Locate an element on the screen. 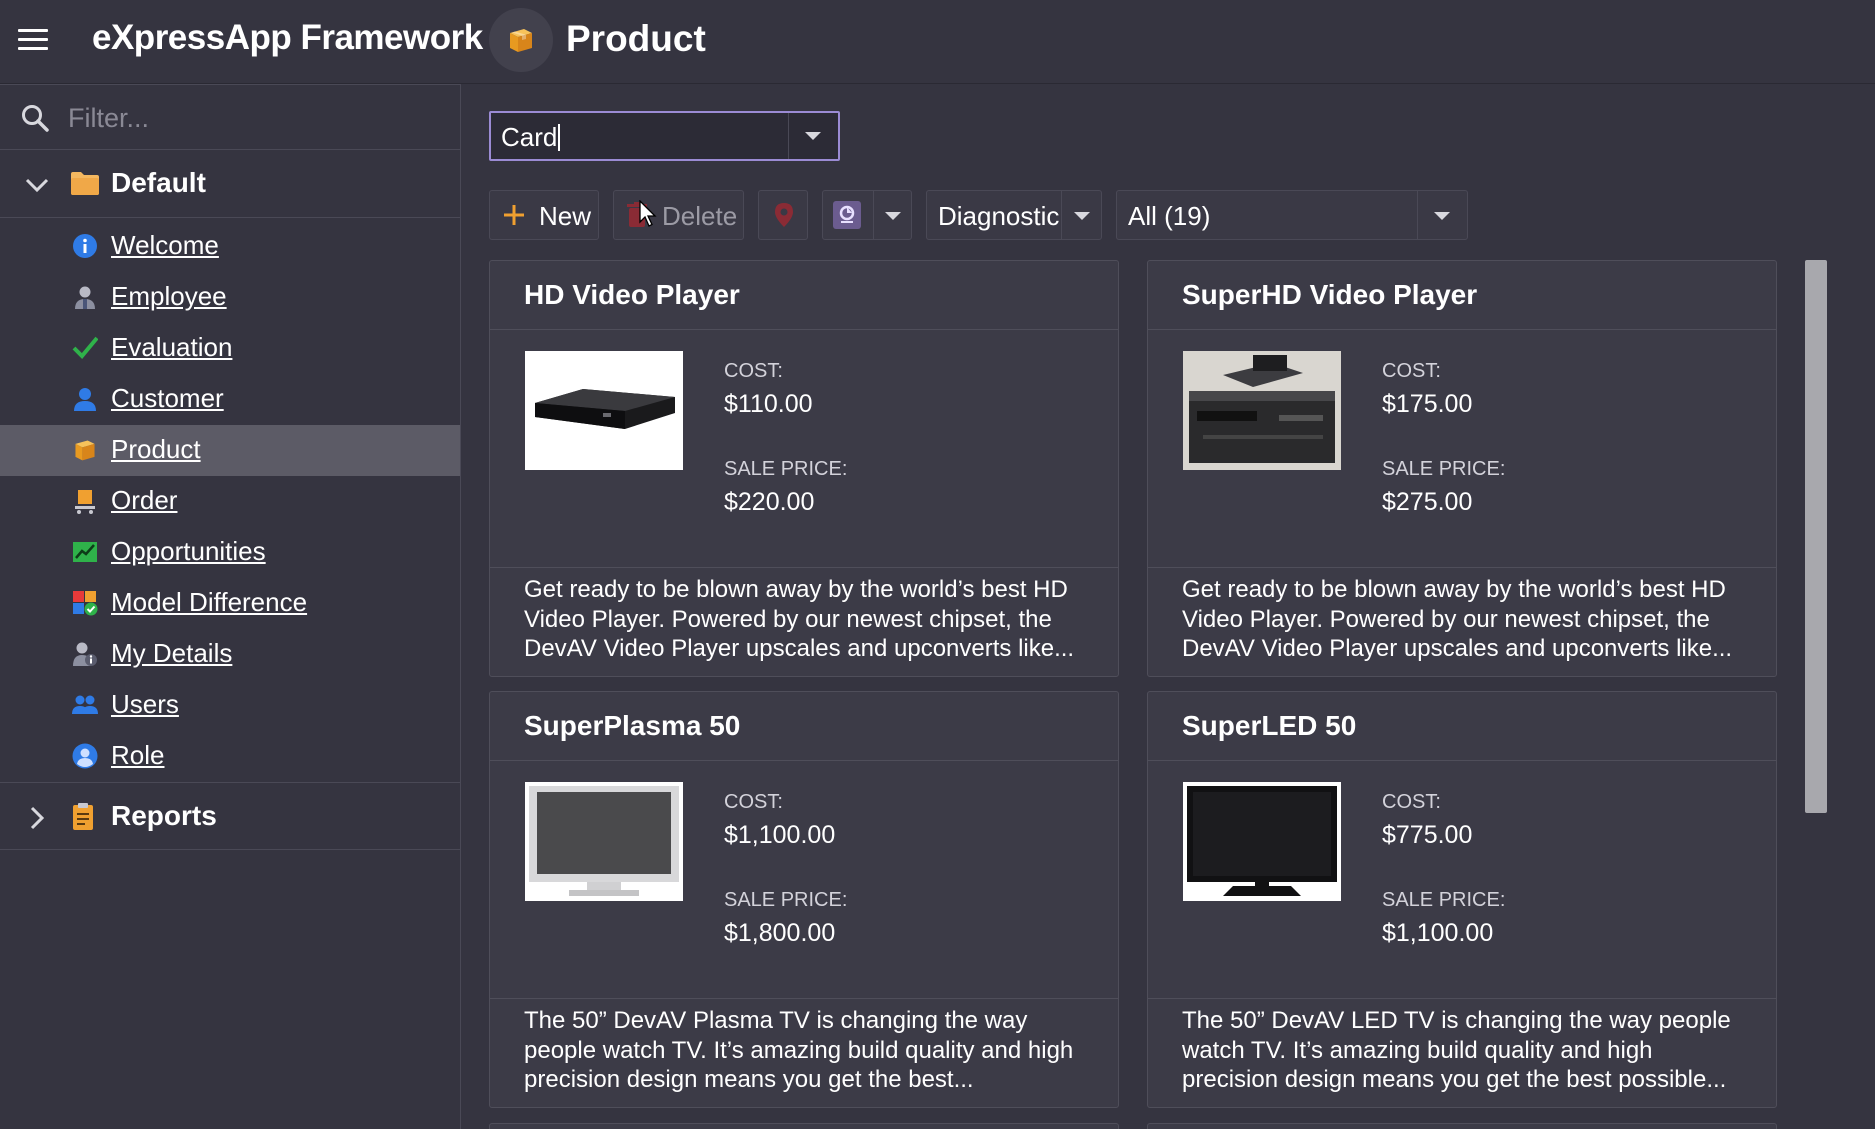 The image size is (1875, 1129). sidebar-item-customer: Customer is located at coordinates (230, 399).